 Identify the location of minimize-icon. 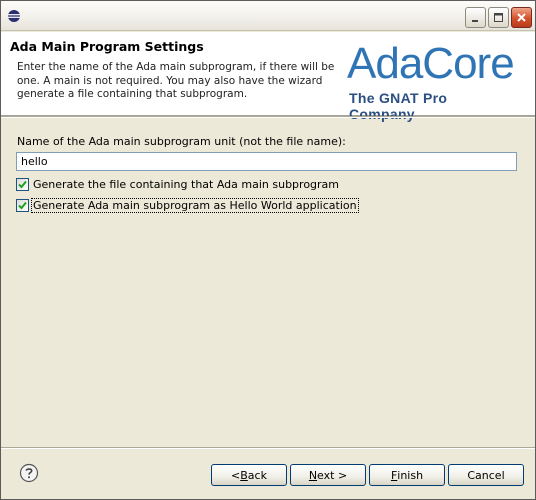
(475, 21).